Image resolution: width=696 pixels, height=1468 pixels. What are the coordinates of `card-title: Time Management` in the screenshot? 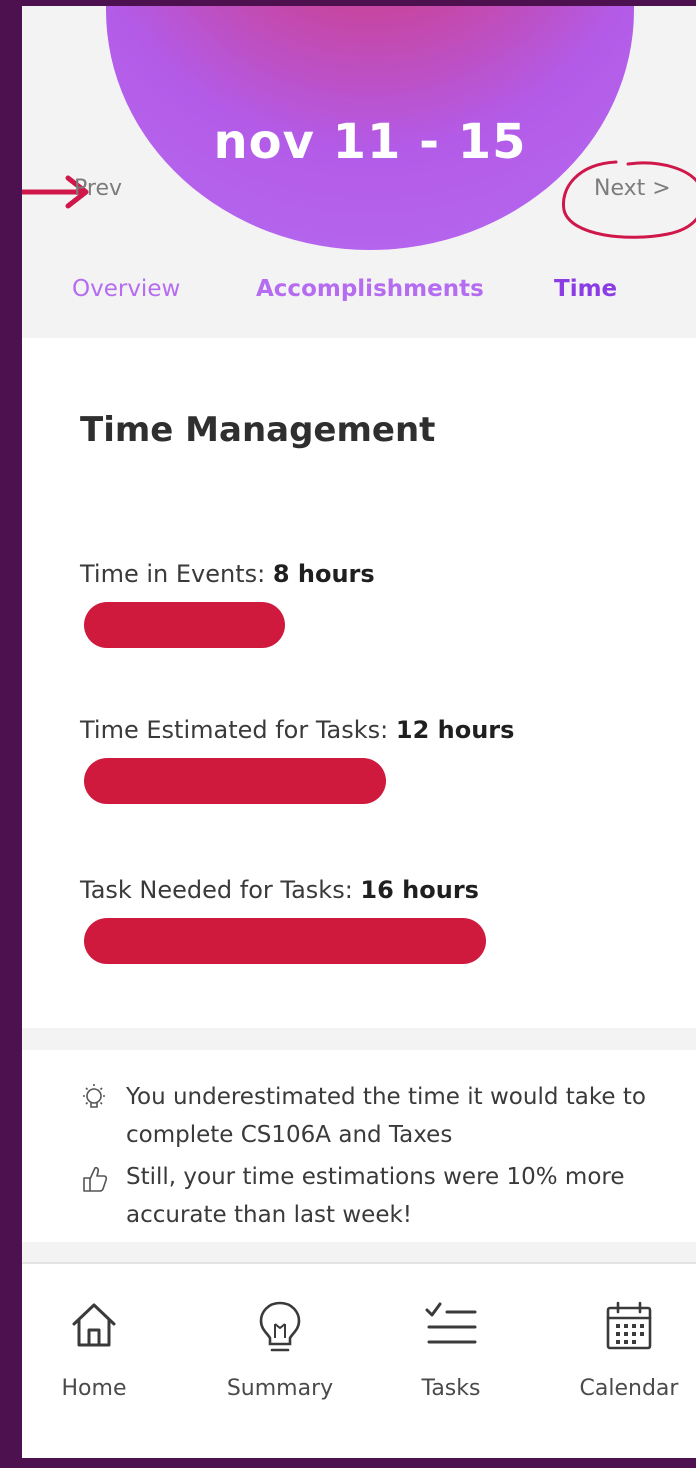 It's located at (258, 430).